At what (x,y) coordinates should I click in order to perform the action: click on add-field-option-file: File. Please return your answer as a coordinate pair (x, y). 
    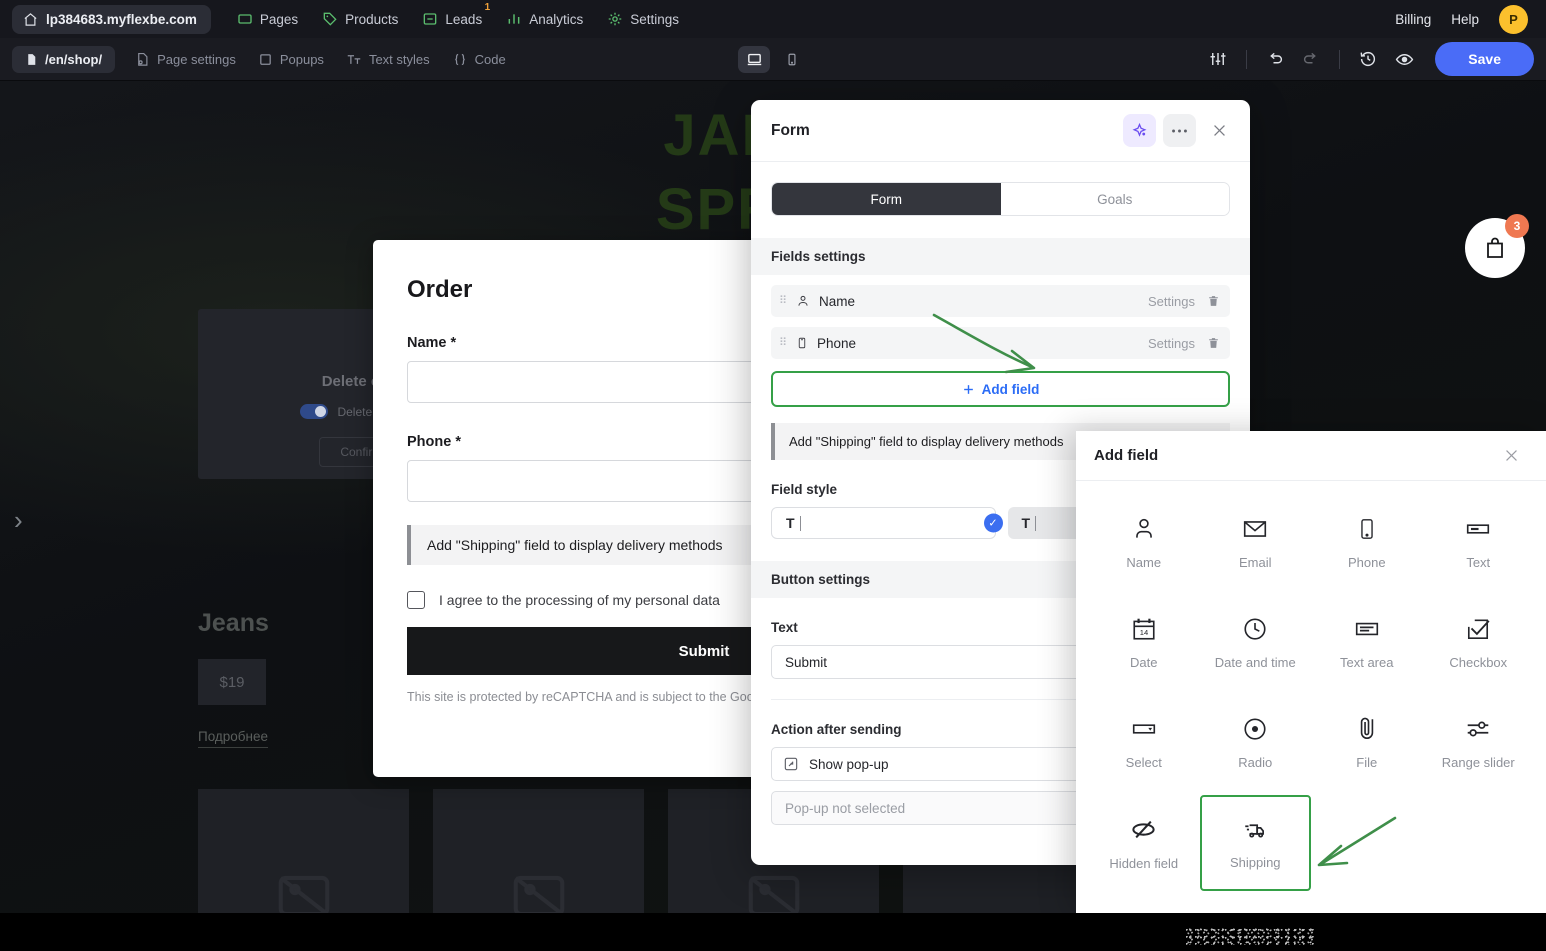
    Looking at the image, I should click on (1367, 743).